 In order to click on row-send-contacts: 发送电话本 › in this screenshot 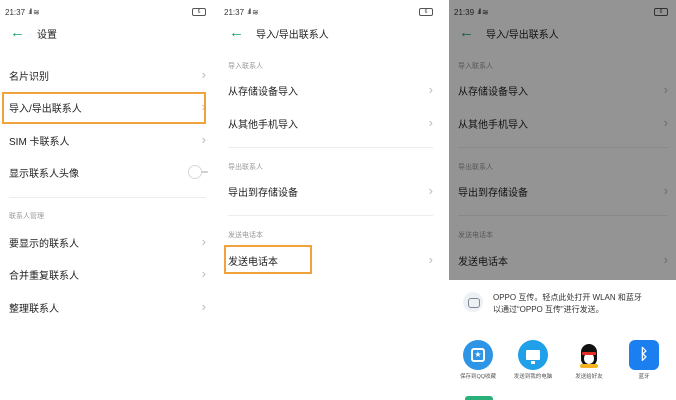, I will do `click(562, 260)`.